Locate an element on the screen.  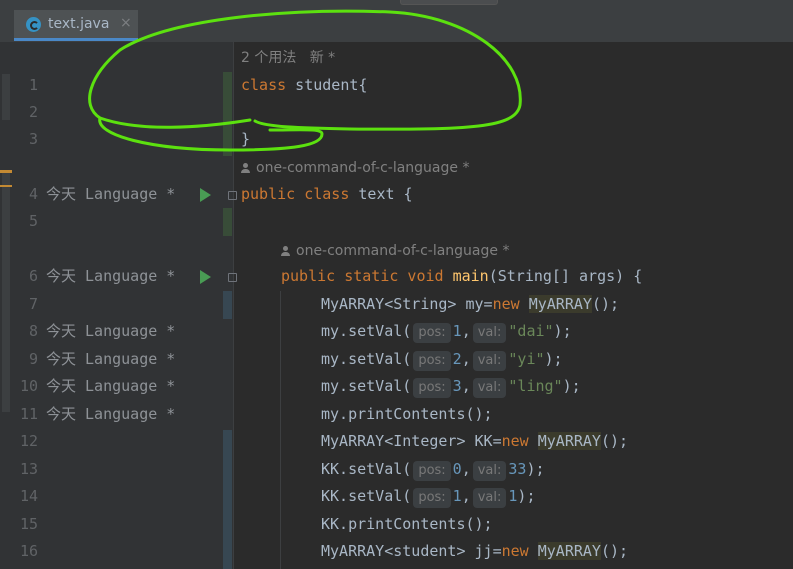
annotation-circle is located at coordinates (305, 80).